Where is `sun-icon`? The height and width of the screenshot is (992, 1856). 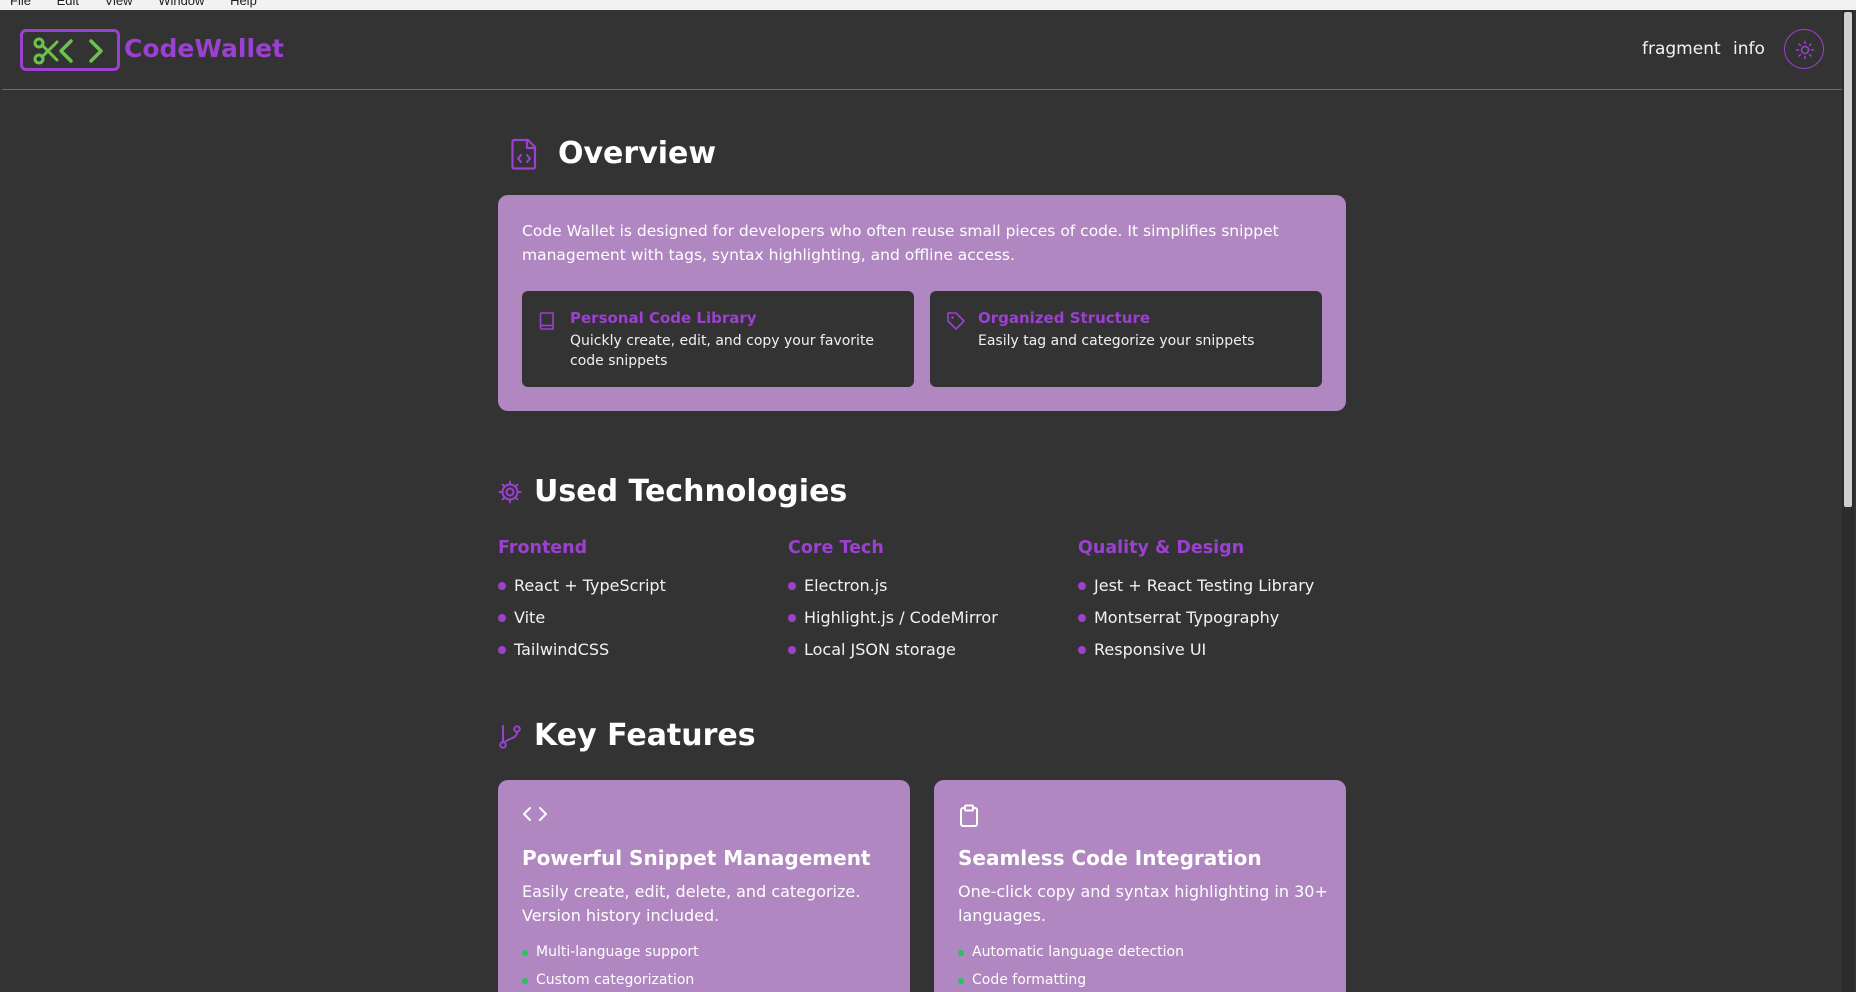
sun-icon is located at coordinates (1805, 50).